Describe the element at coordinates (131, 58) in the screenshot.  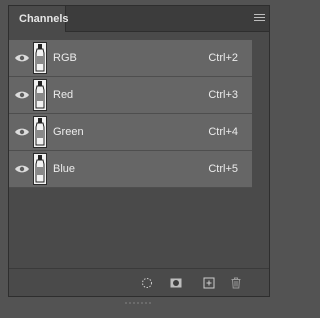
I see `channel-row-rgb: RGB Ctrl+2` at that location.